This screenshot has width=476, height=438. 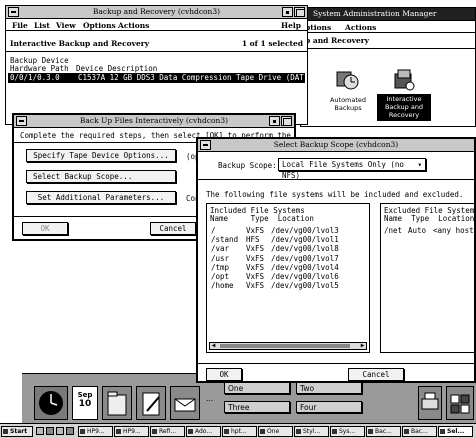 What do you see at coordinates (428, 256) in the screenshot?
I see `excluded-rows: /net Auto <any host>` at bounding box center [428, 256].